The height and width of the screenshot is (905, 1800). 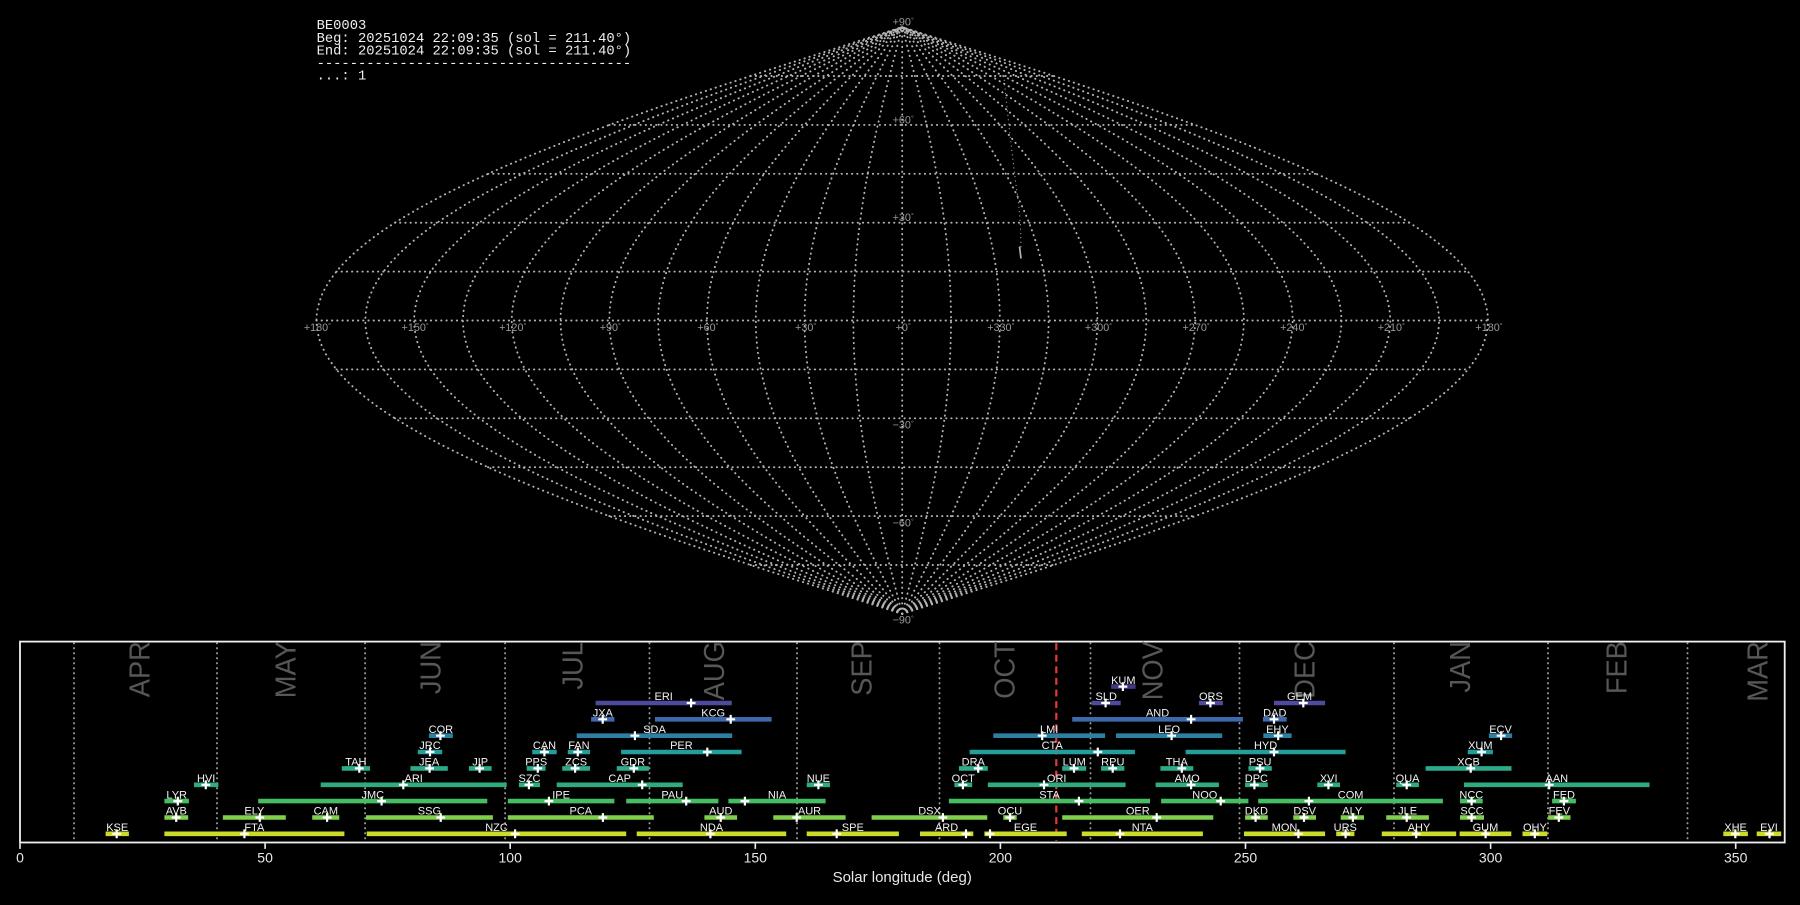 What do you see at coordinates (576, 763) in the screenshot?
I see `svg-text: ZCS` at bounding box center [576, 763].